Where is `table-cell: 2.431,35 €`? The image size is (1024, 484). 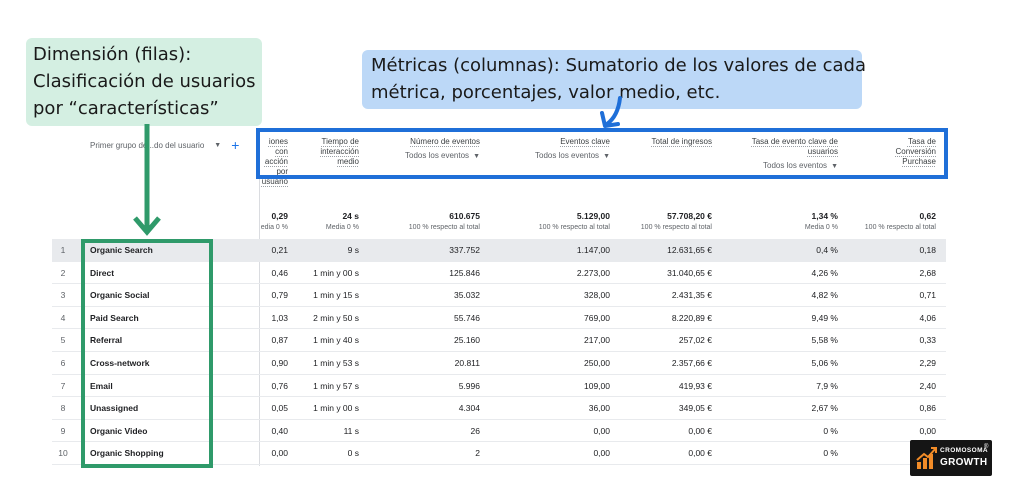 table-cell: 2.431,35 € is located at coordinates (691, 295).